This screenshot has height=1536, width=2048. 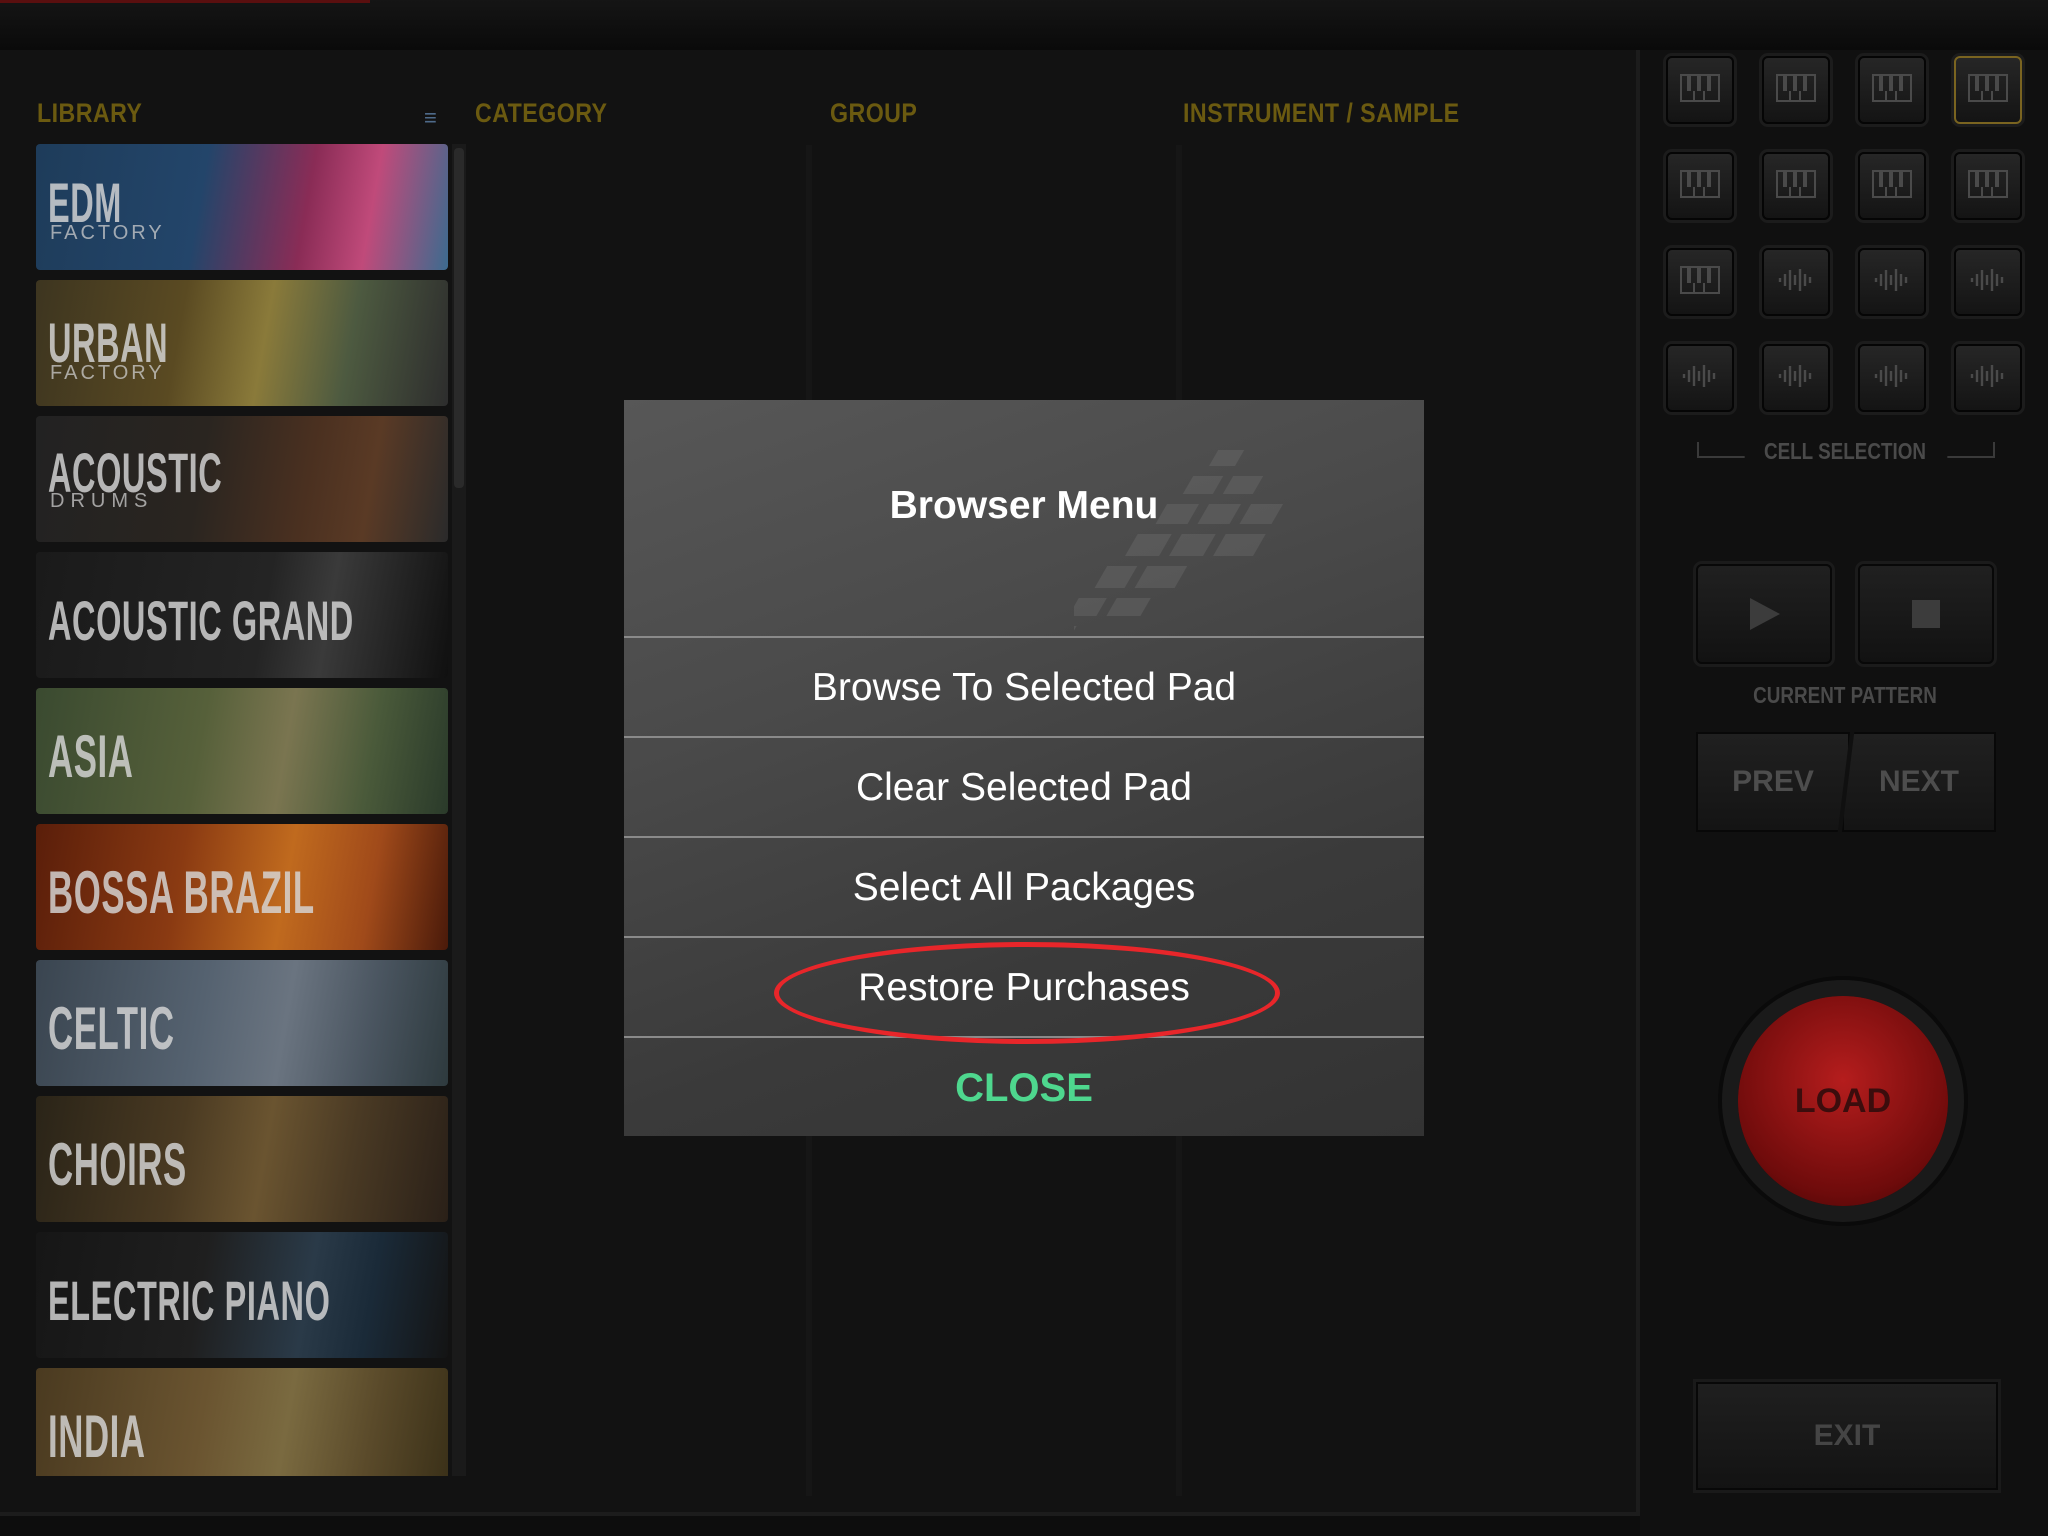 I want to click on play-button, so click(x=1764, y=614).